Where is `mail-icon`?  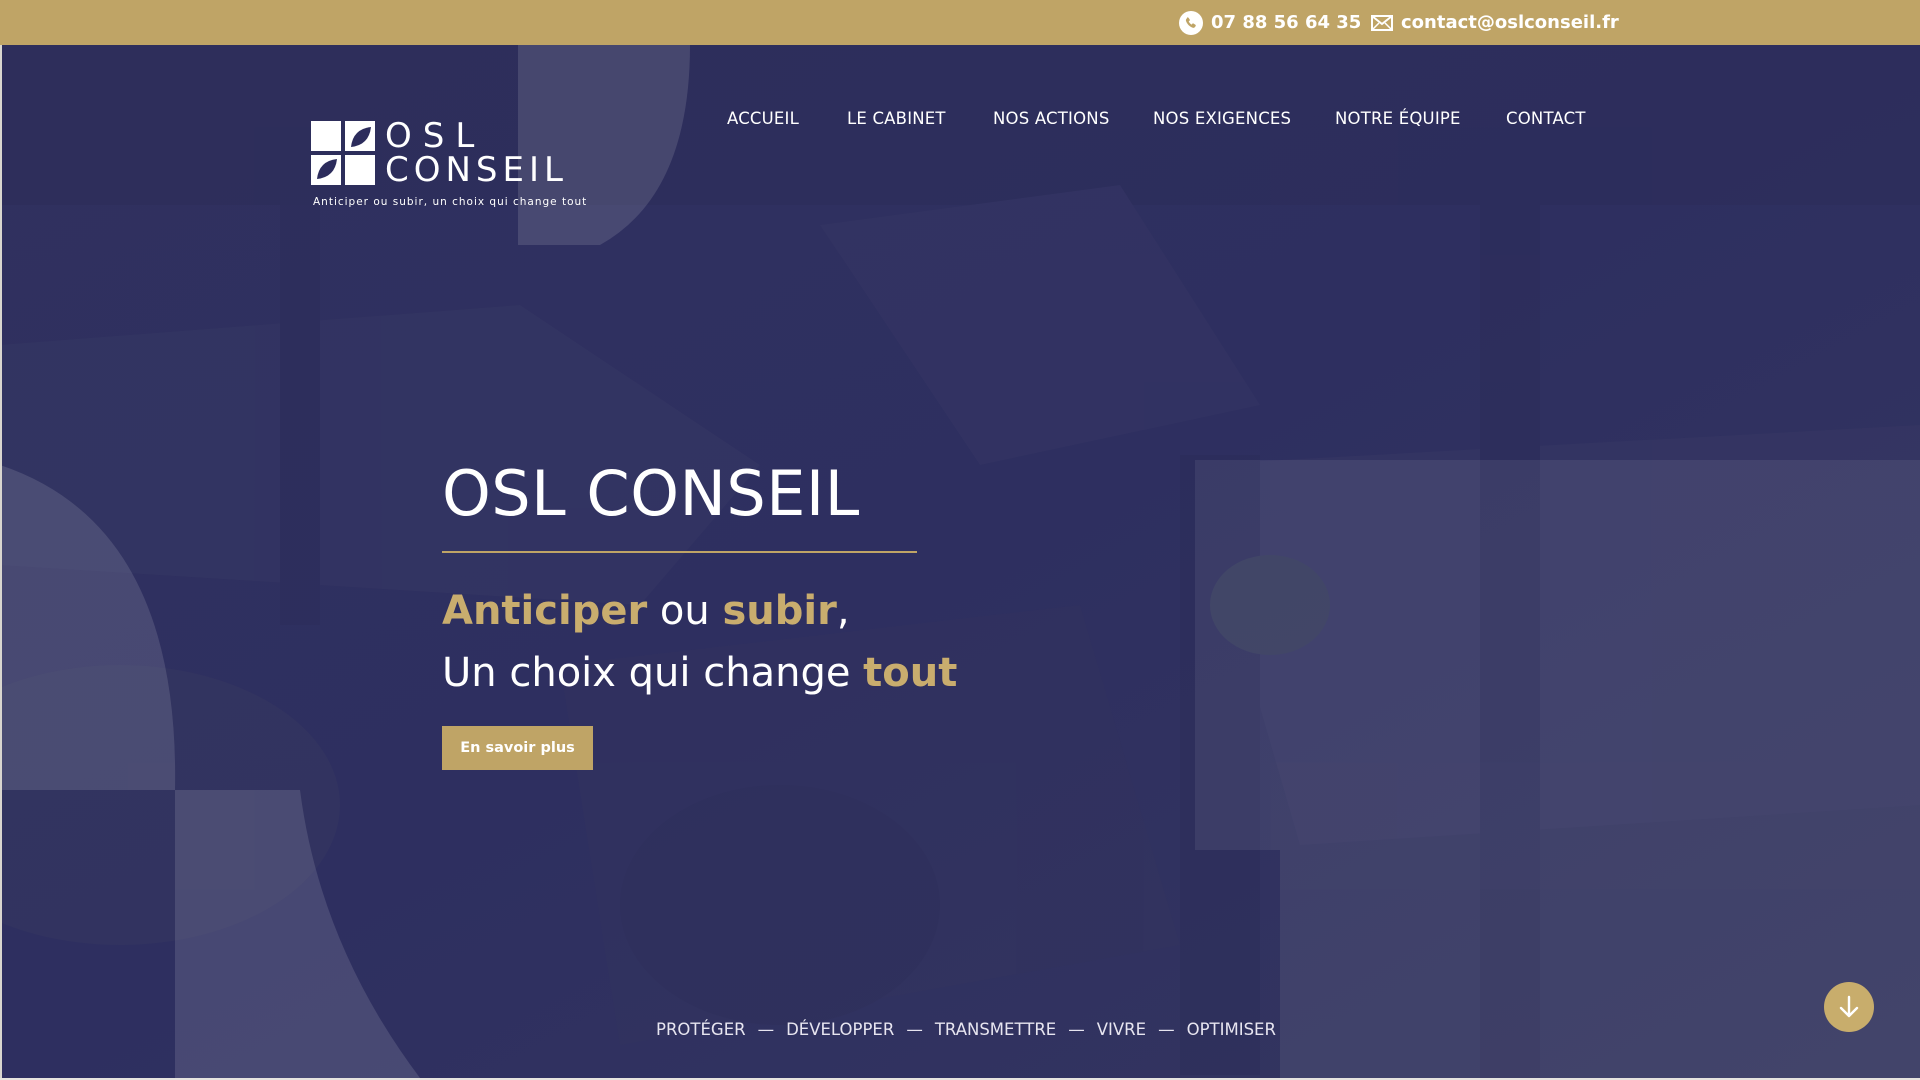
mail-icon is located at coordinates (1382, 22).